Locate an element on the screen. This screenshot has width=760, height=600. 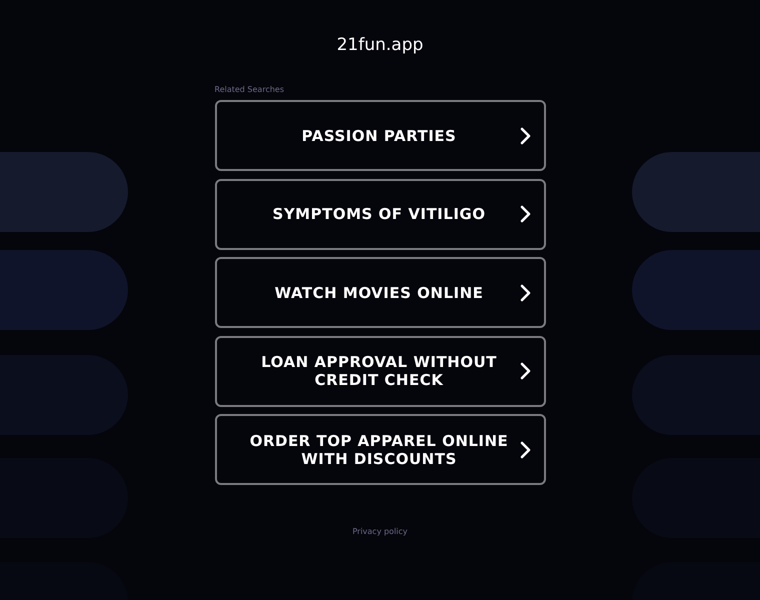
search-link-button: ORDER TOP APPAREL ONLINE WITH DISCOUNTS is located at coordinates (380, 449).